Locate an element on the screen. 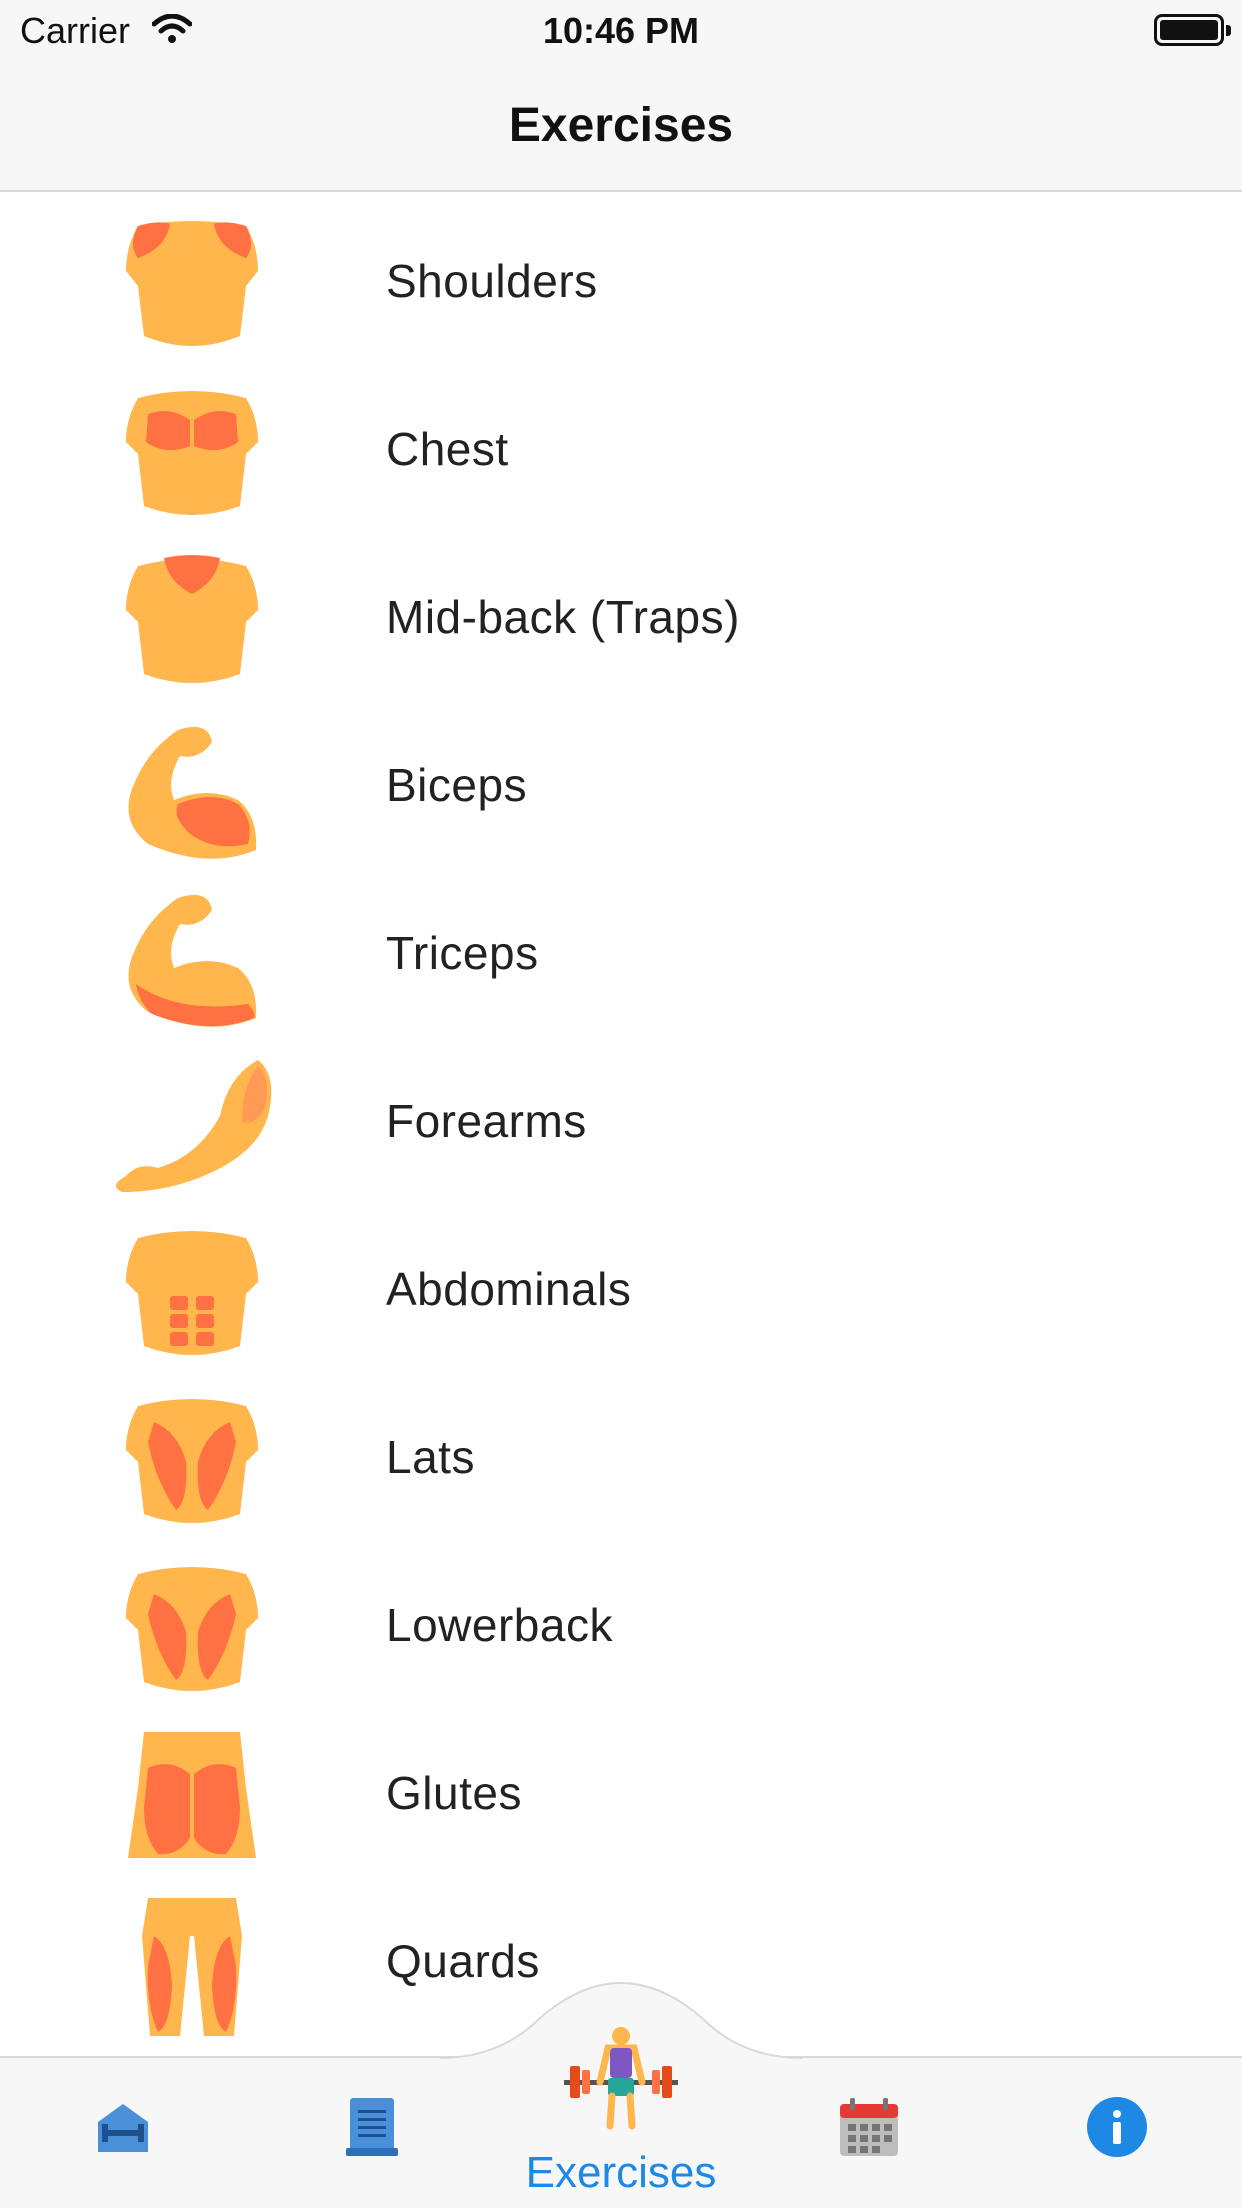 The image size is (1242, 2208). tab-exercises-label: Exercises is located at coordinates (621, 2172).